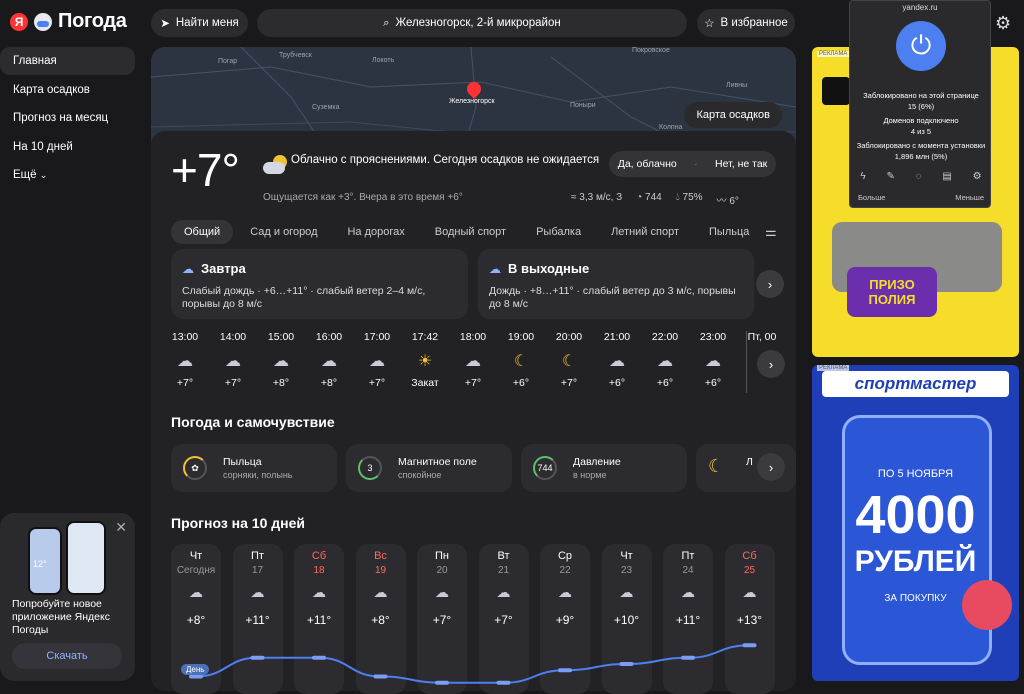  I want to click on temp-line, so click(472, 664).